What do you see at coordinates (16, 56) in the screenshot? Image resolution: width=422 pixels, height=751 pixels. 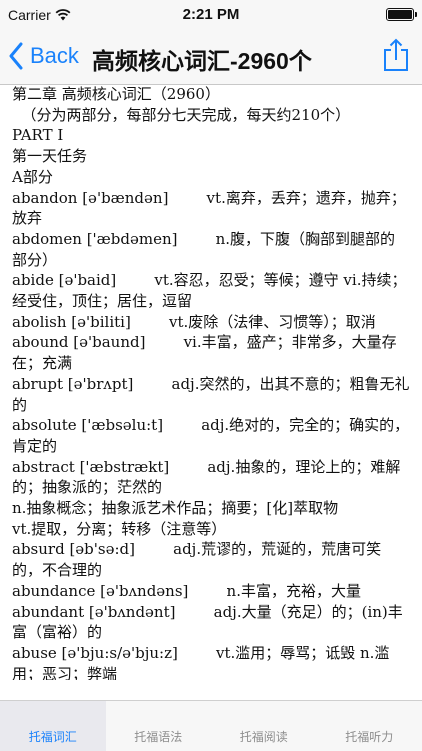 I see `chevron-left-icon` at bounding box center [16, 56].